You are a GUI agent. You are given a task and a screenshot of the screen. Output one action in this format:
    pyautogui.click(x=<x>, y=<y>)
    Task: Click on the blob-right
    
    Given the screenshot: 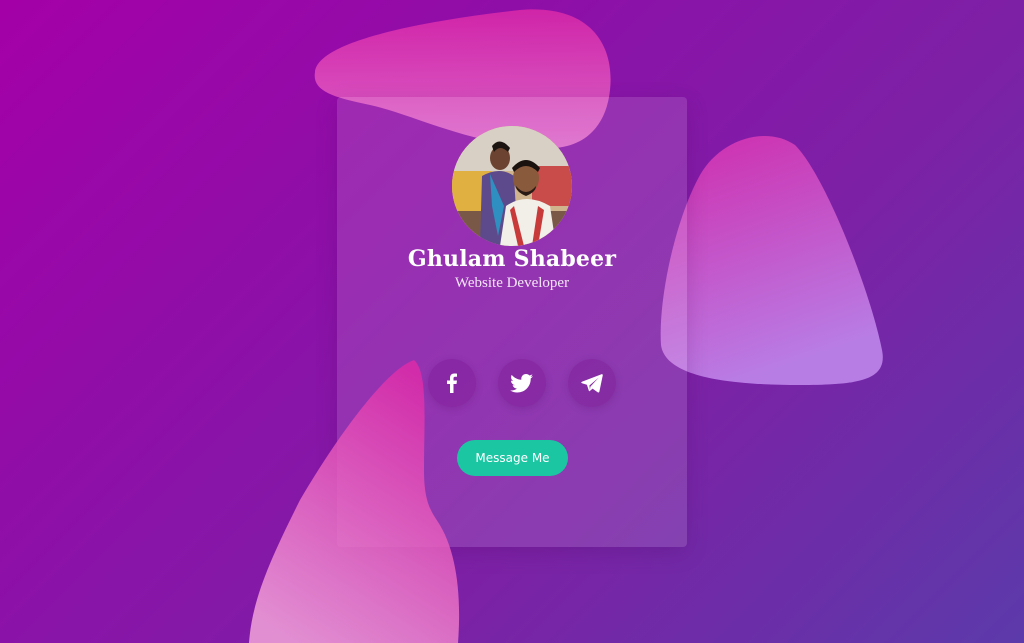 What is the action you would take?
    pyautogui.click(x=771, y=260)
    